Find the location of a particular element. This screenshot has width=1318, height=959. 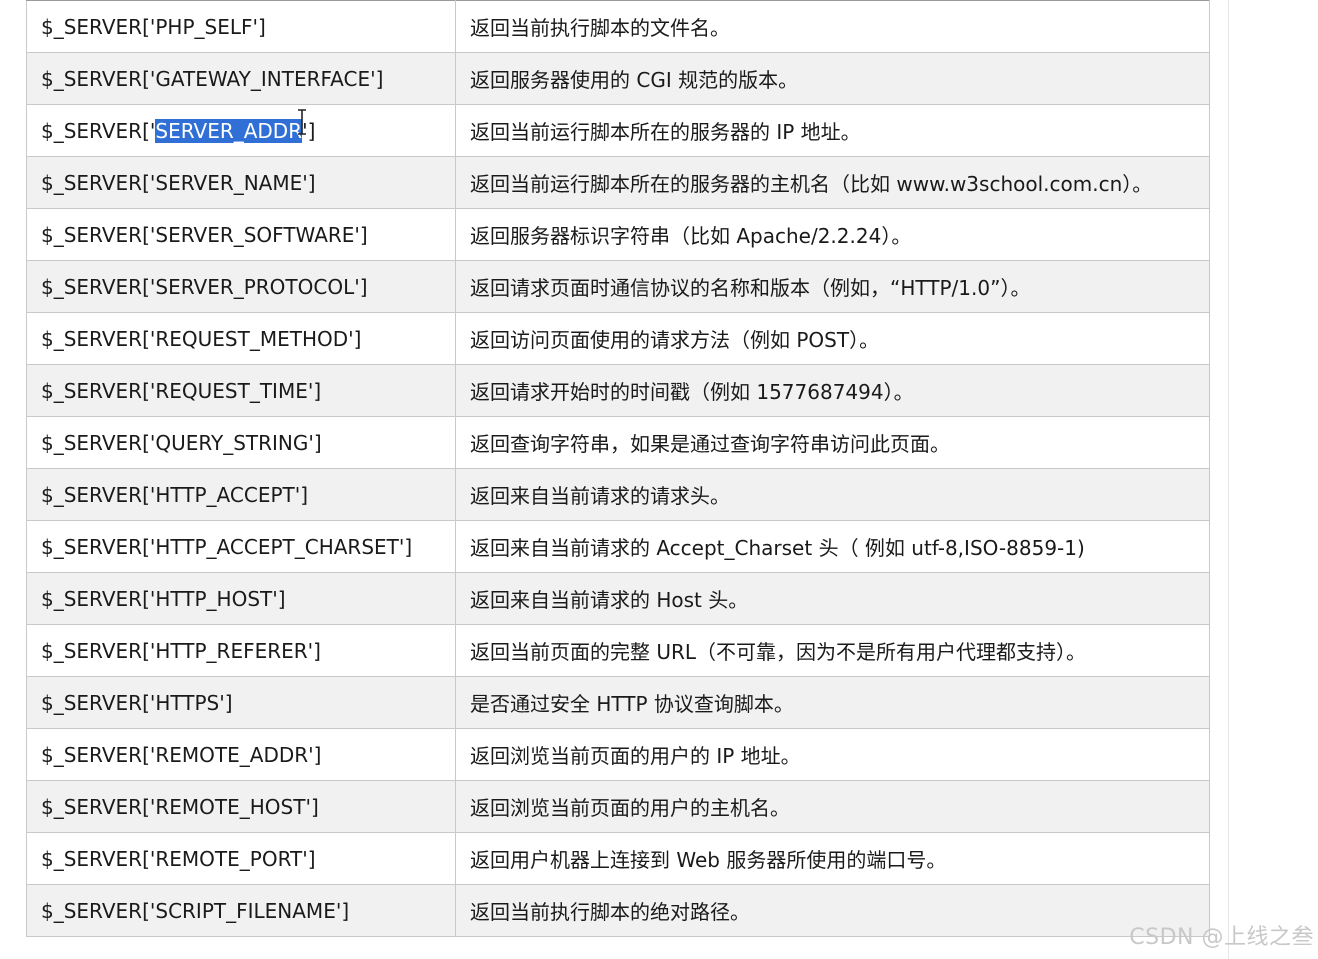

description-cell: 返回请求页面时通信协议的名称和版本（例如，“HTTP/1.0”）。 is located at coordinates (832, 286).